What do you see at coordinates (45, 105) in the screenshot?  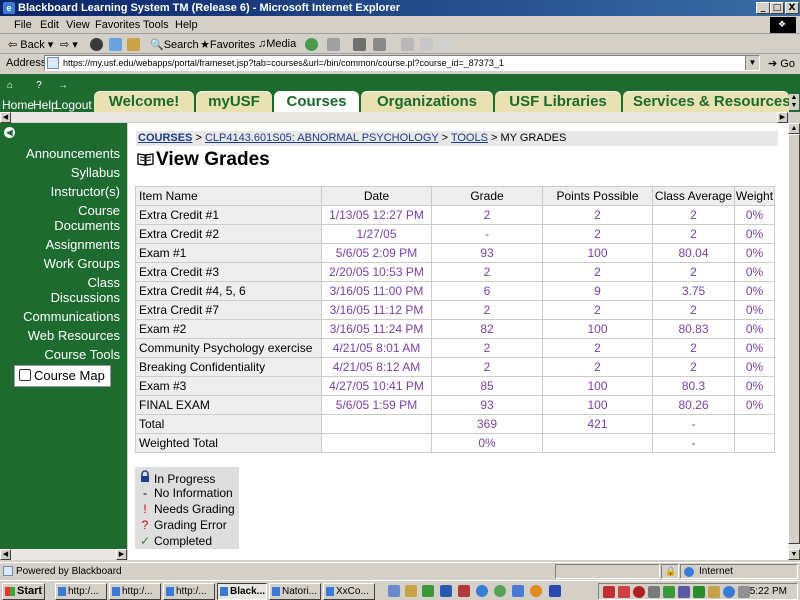 I see `help-link: Help` at bounding box center [45, 105].